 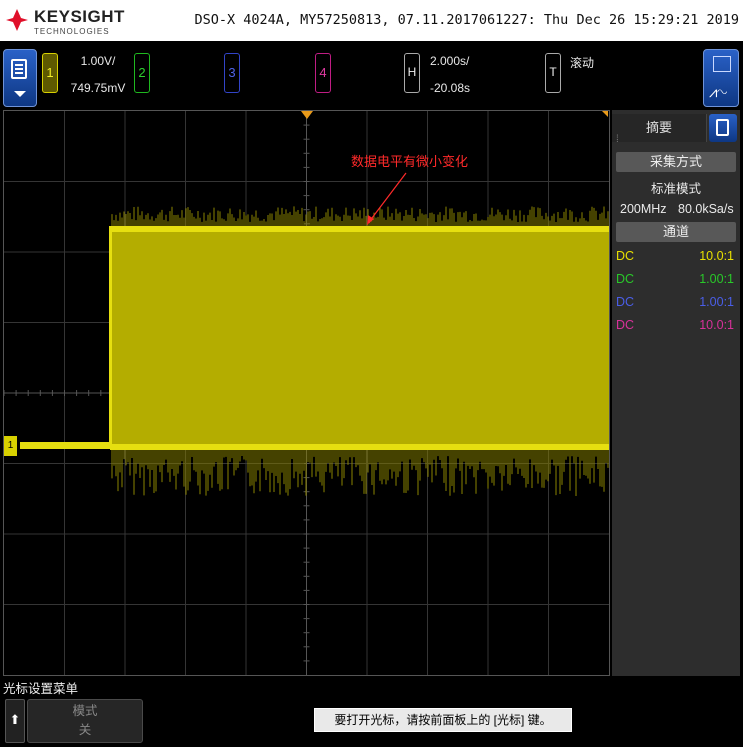 What do you see at coordinates (98, 61) in the screenshot?
I see `channel-1-scale: 1.00V/` at bounding box center [98, 61].